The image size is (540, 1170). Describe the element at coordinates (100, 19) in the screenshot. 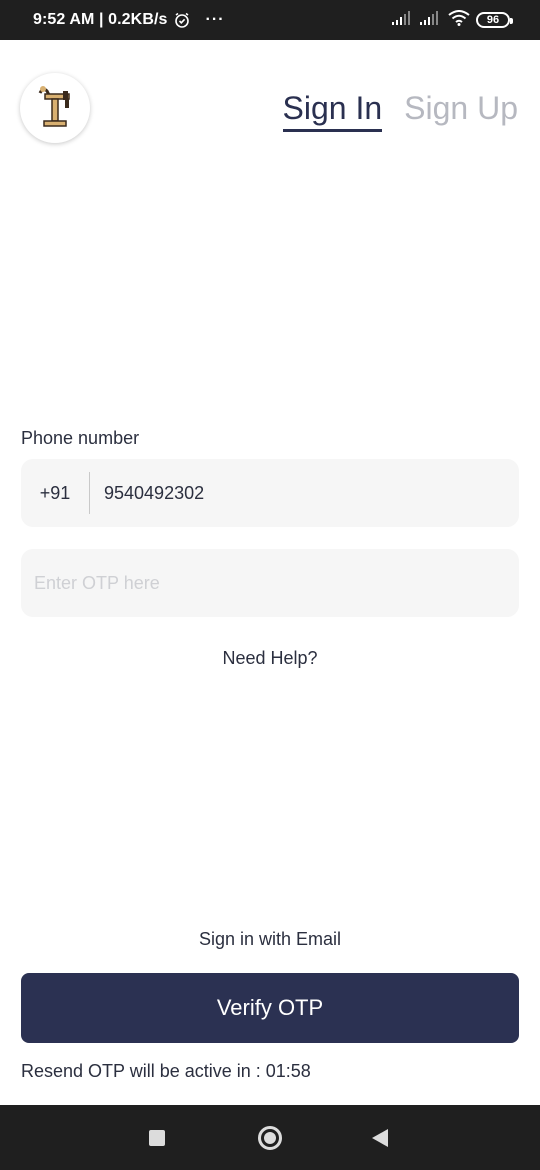

I see `status-time-speed: 9:52 AM | 0.2KB/s` at that location.